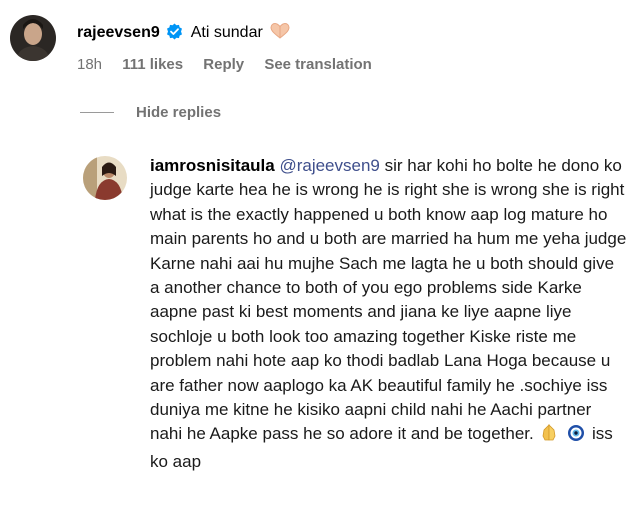 This screenshot has height=508, width=635. What do you see at coordinates (33, 38) in the screenshot?
I see `avatar` at bounding box center [33, 38].